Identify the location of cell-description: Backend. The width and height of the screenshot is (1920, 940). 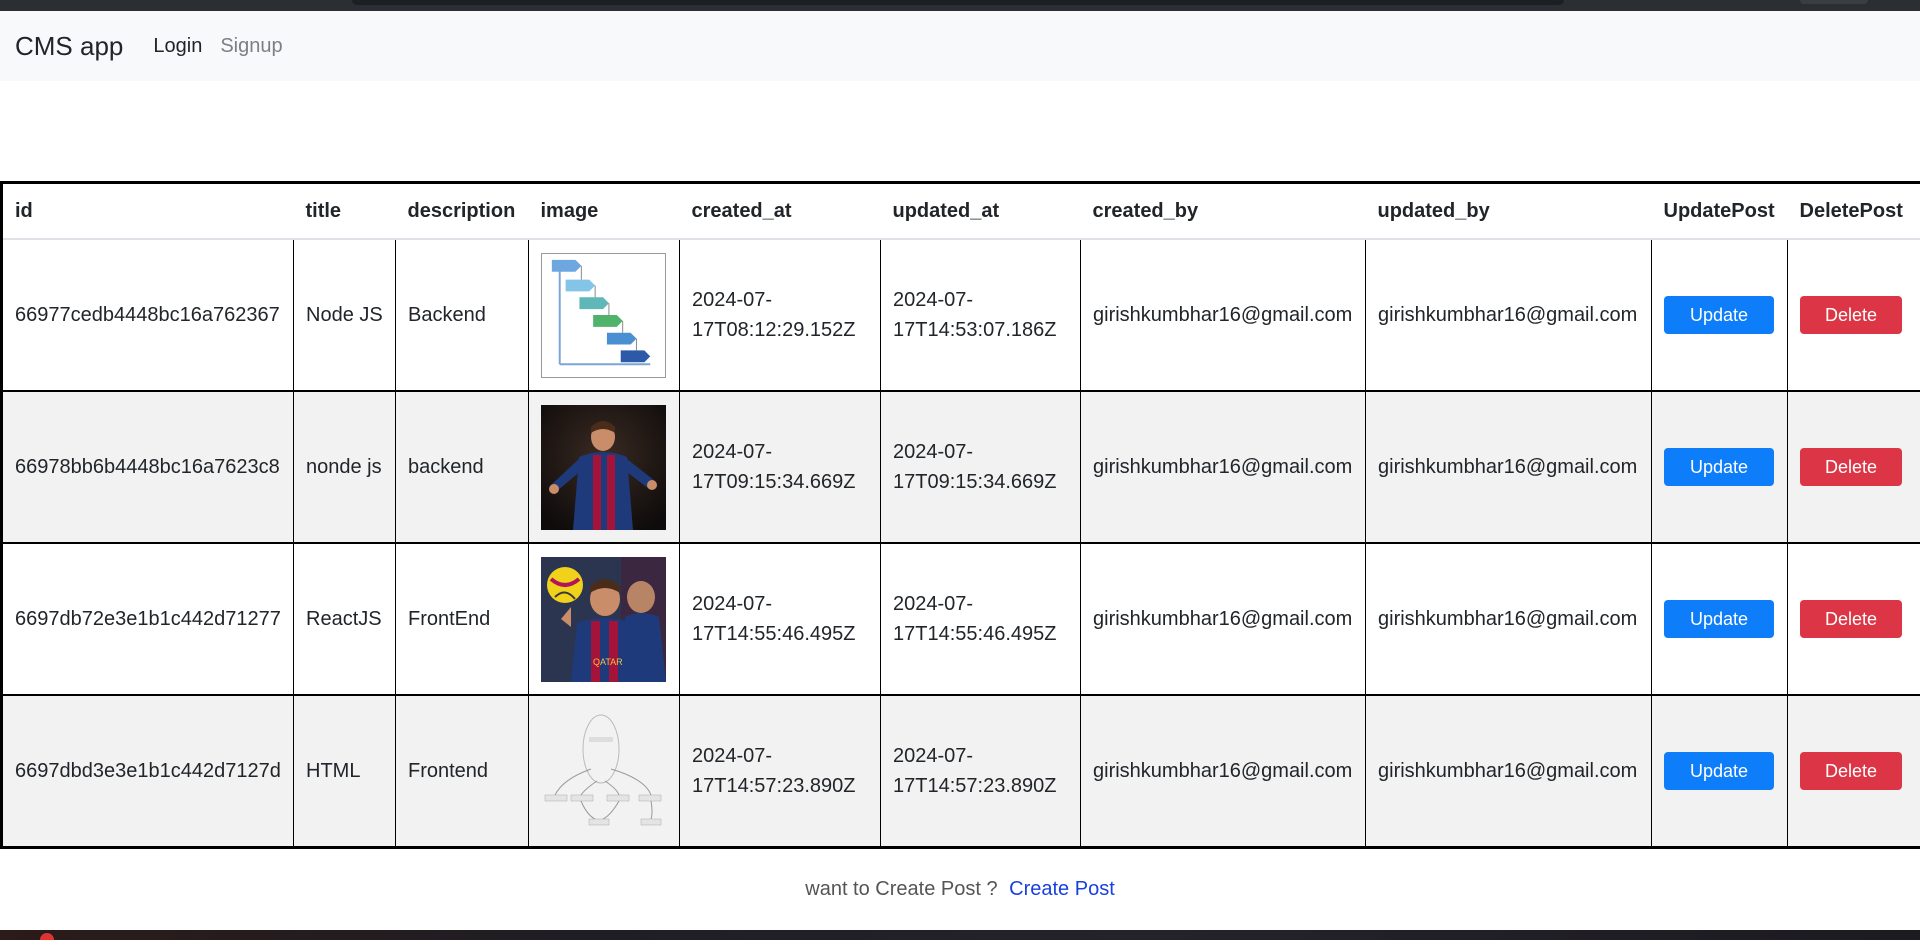
(462, 314).